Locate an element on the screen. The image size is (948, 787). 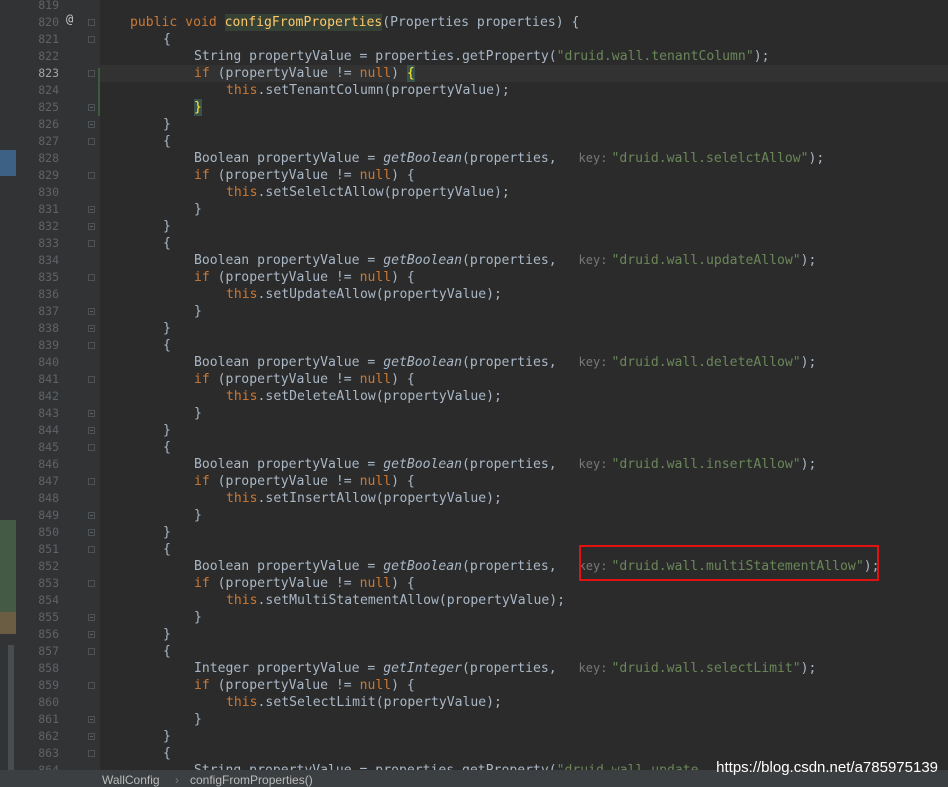
line-number: 847 is located at coordinates (37, 481).